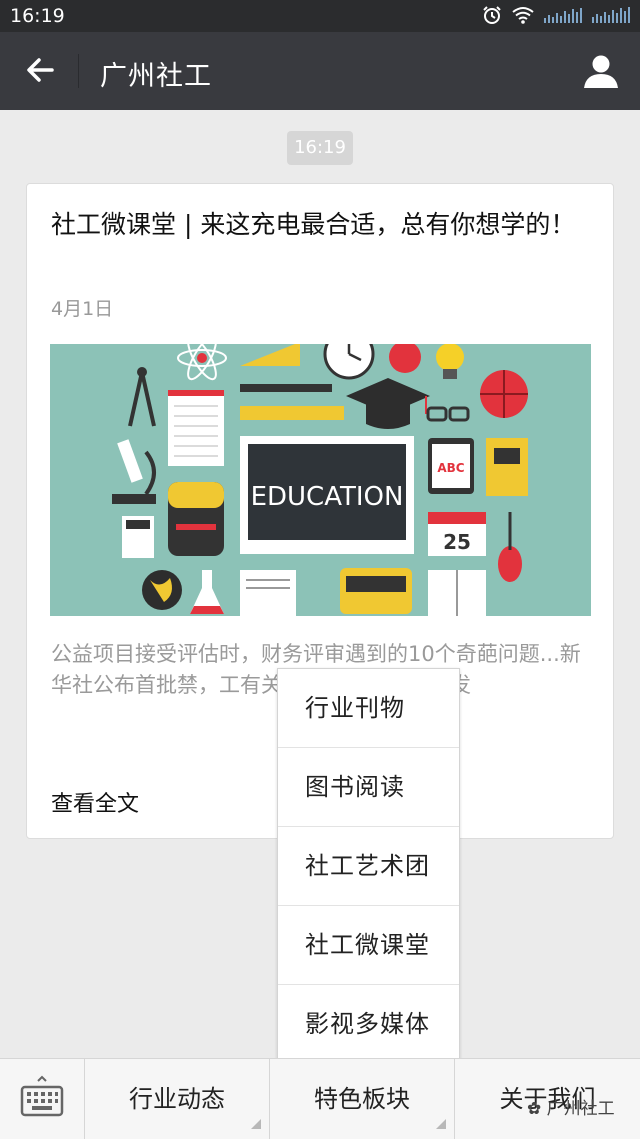 The height and width of the screenshot is (1139, 640). Describe the element at coordinates (320, 16) in the screenshot. I see `status-bar: 16:19` at that location.